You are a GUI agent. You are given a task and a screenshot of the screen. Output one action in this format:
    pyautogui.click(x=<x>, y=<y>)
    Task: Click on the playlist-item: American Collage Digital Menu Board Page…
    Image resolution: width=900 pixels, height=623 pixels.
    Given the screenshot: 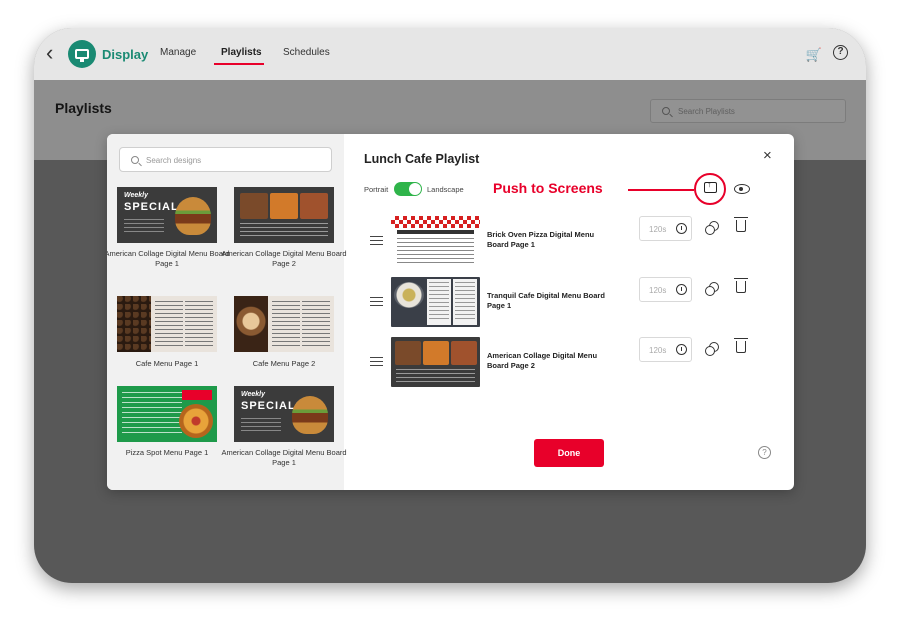 What is the action you would take?
    pyautogui.click(x=569, y=362)
    